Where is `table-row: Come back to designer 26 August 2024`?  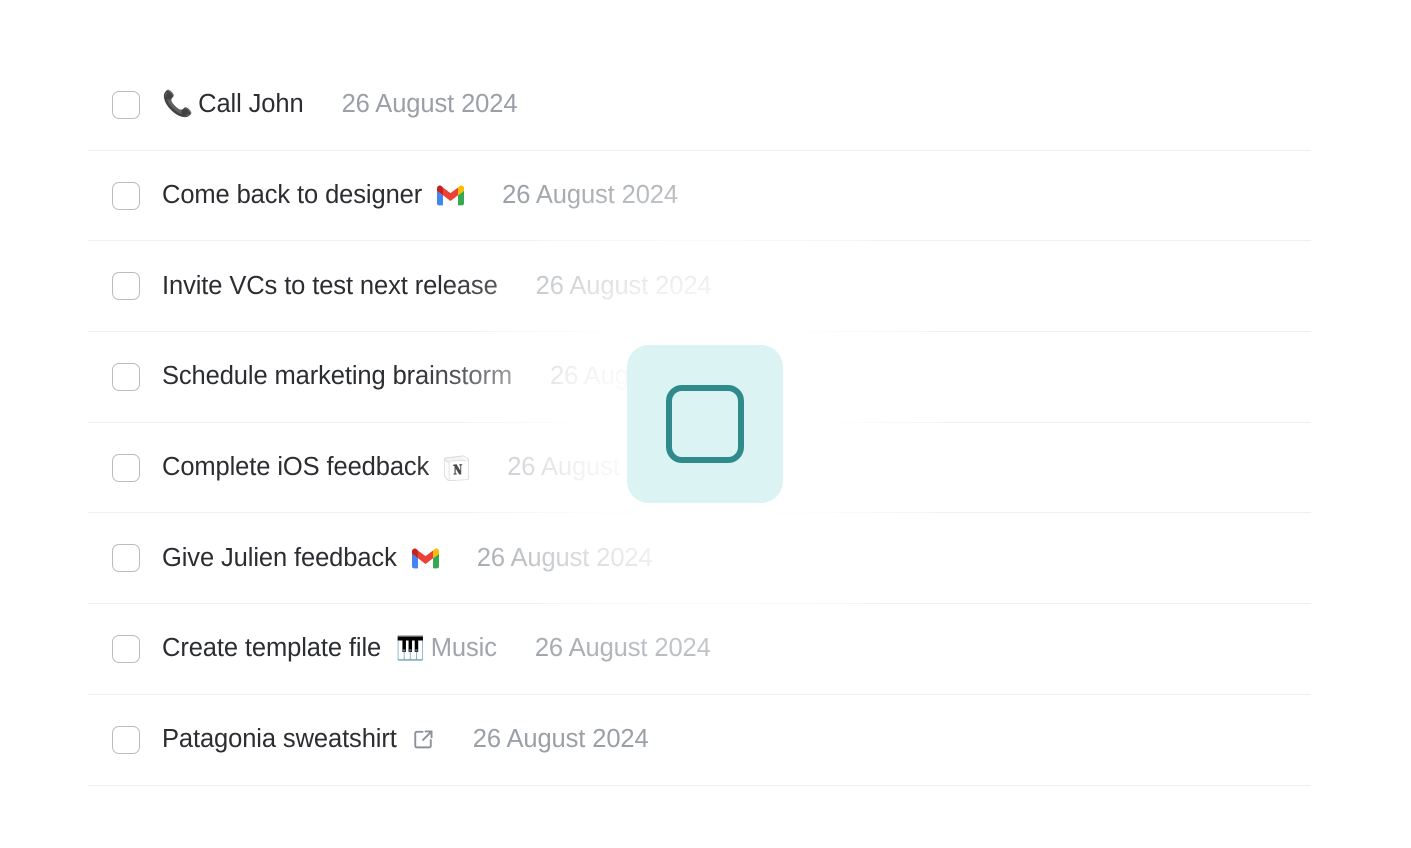 table-row: Come back to designer 26 August 2024 is located at coordinates (699, 196).